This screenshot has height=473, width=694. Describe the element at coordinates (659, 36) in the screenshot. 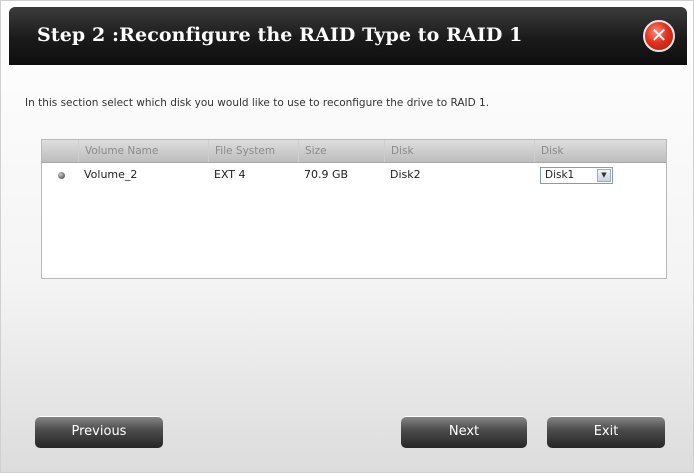

I see `close-icon: ✕` at that location.